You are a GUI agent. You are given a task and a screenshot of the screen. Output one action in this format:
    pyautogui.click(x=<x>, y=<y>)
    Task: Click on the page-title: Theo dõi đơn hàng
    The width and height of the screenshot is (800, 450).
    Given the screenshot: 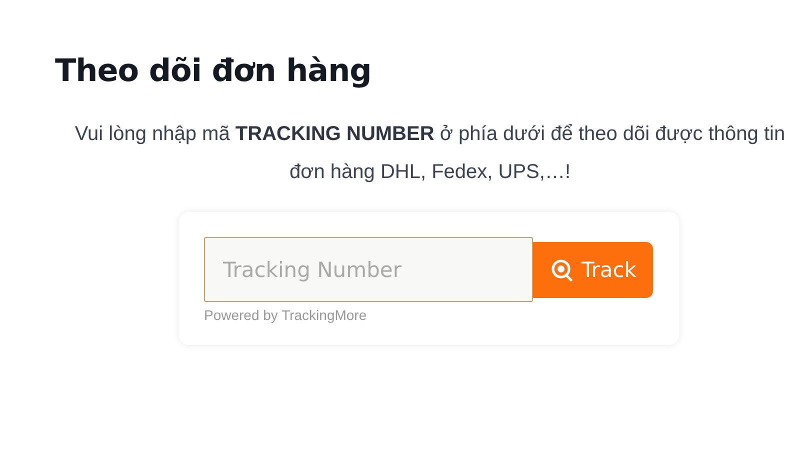 What is the action you would take?
    pyautogui.click(x=213, y=70)
    